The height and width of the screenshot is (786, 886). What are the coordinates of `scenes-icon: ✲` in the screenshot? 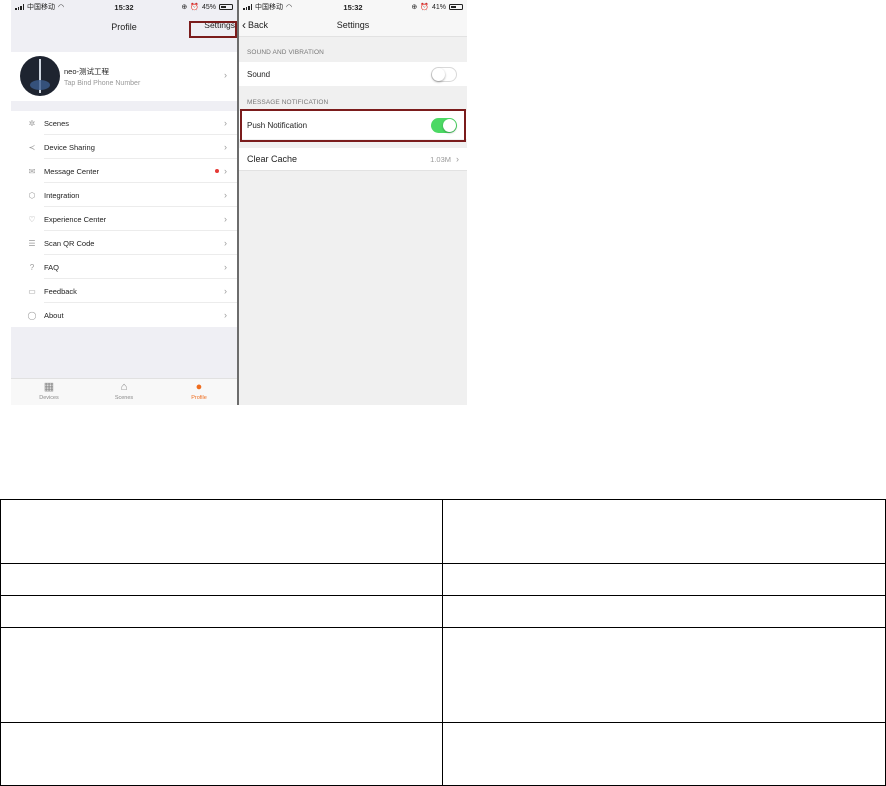 It's located at (32, 123).